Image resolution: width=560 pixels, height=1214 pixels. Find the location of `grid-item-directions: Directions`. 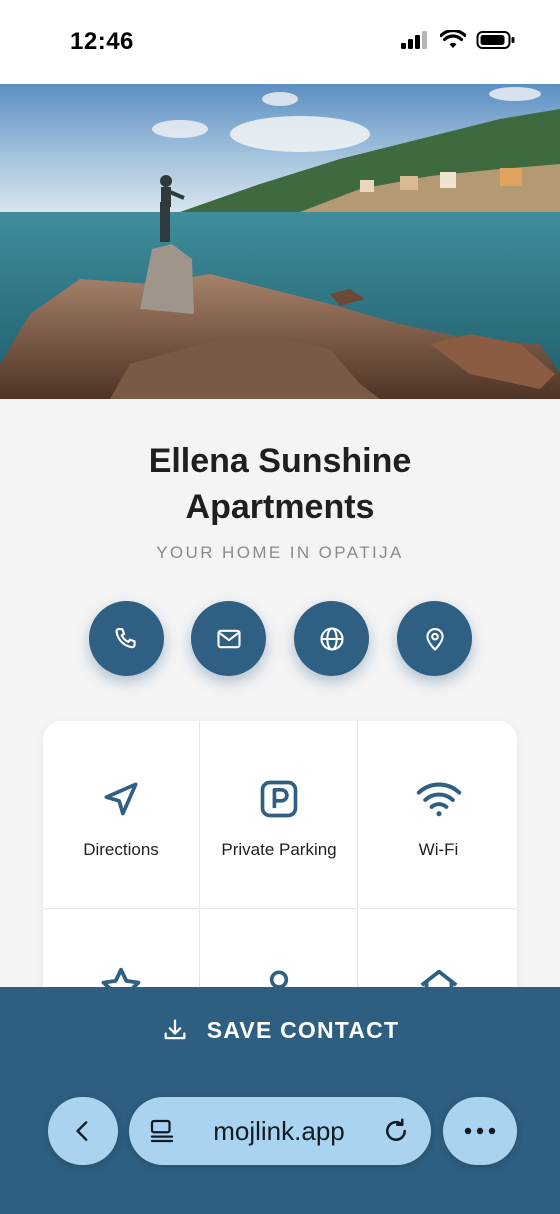

grid-item-directions: Directions is located at coordinates (121, 815).